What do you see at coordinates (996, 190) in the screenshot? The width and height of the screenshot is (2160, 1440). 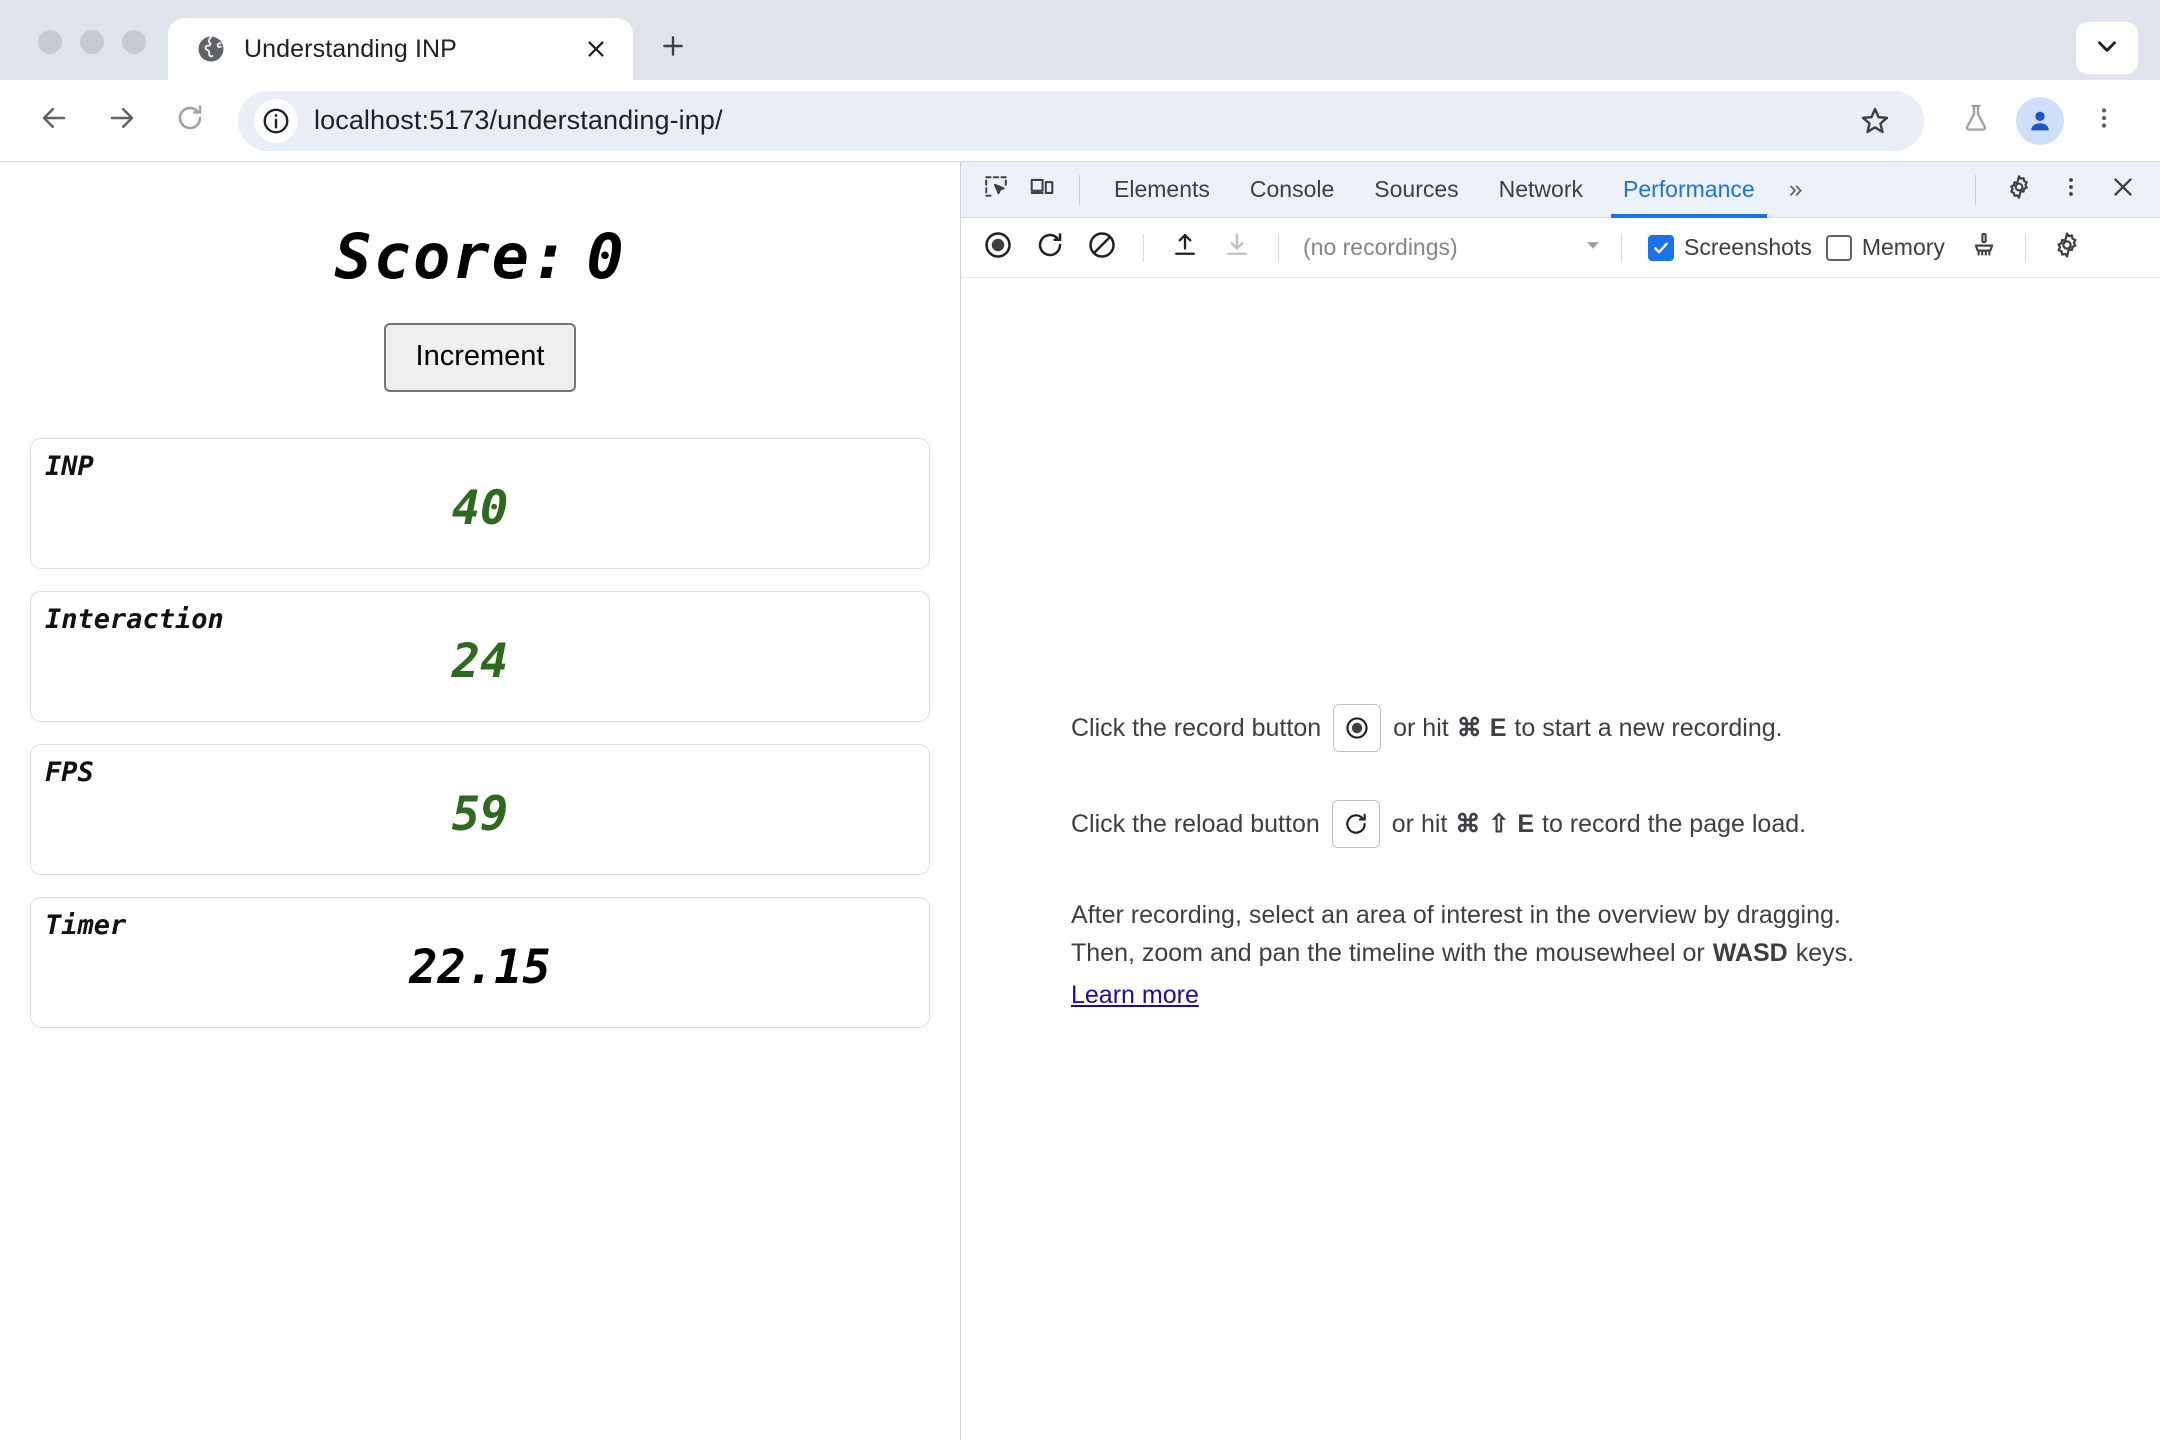 I see `inspect-element-button` at bounding box center [996, 190].